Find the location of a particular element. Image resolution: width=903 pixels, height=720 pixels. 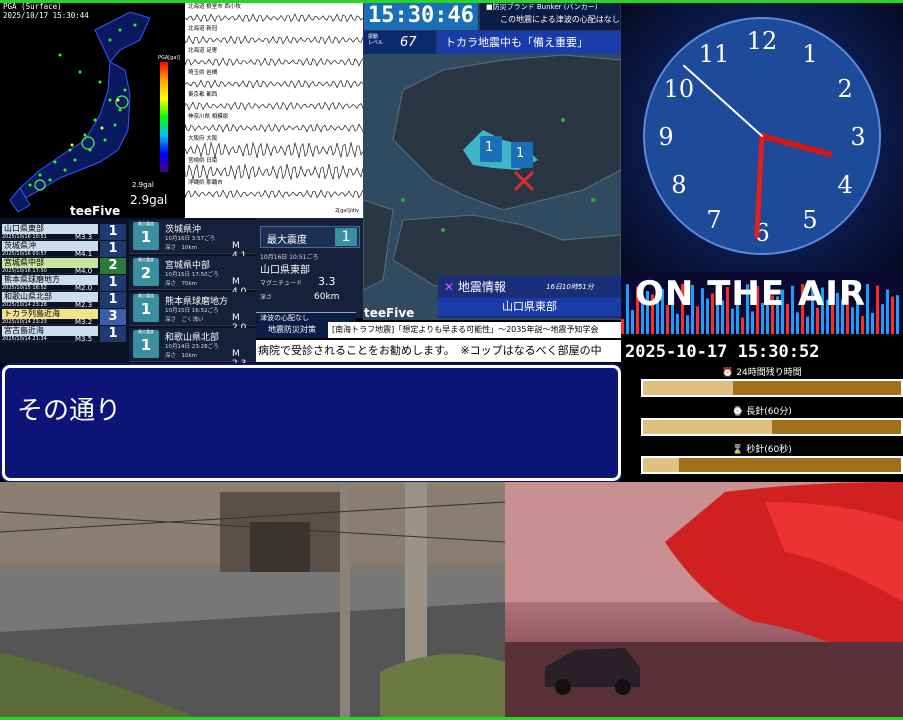

hourglass-icon: ⌛ is located at coordinates (738, 450).